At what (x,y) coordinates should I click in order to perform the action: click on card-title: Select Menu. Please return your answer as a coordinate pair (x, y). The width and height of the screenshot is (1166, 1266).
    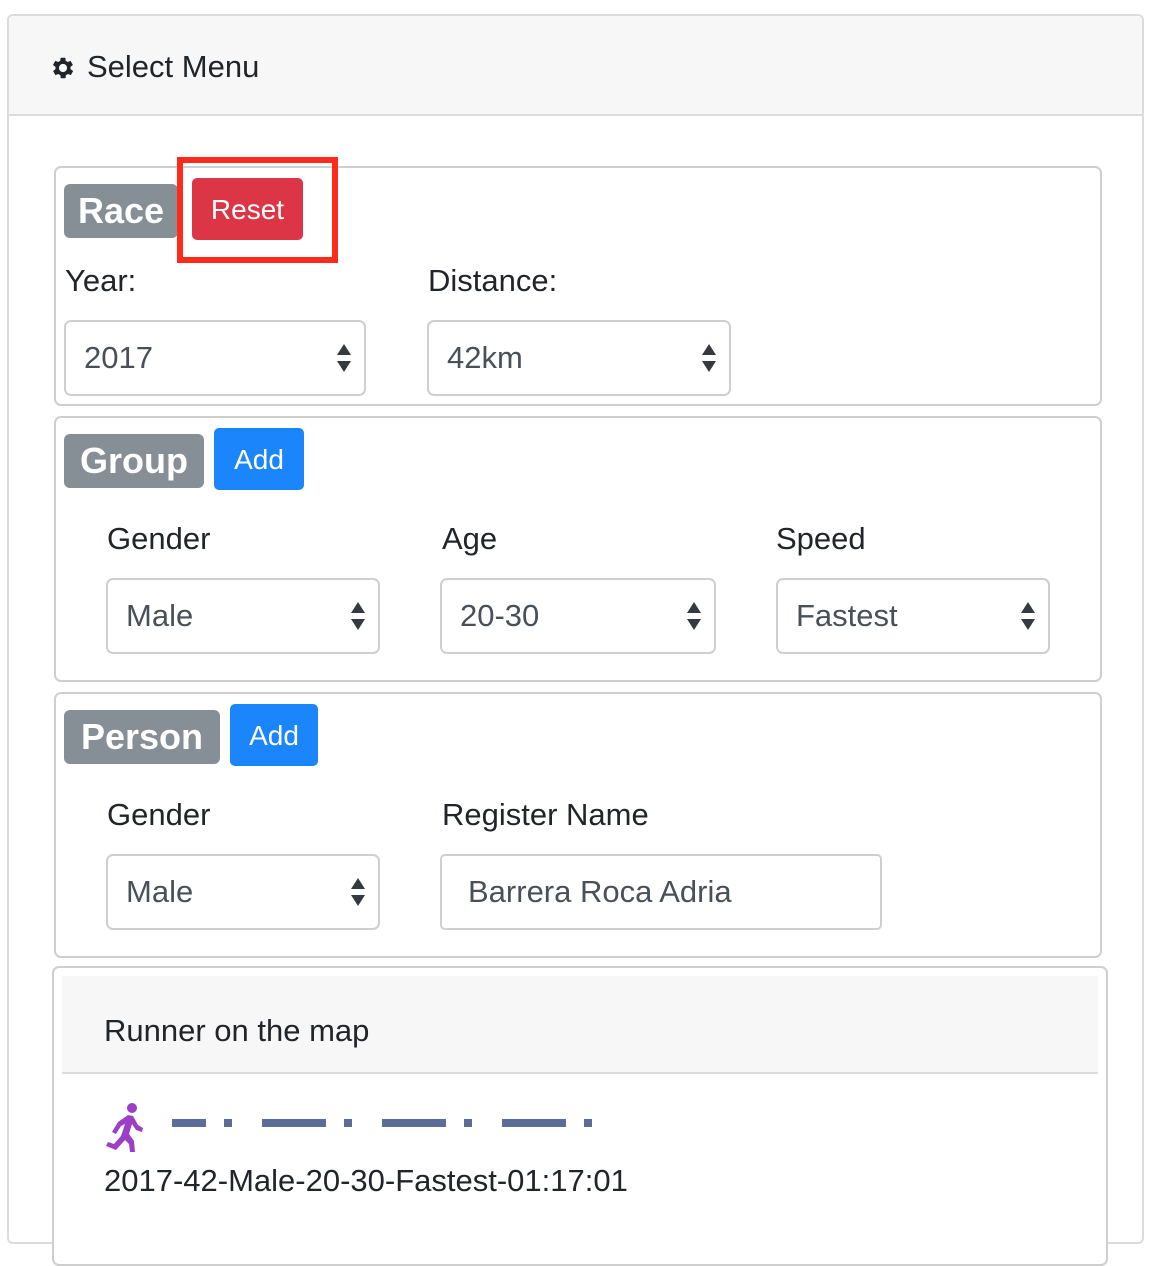
    Looking at the image, I should click on (173, 66).